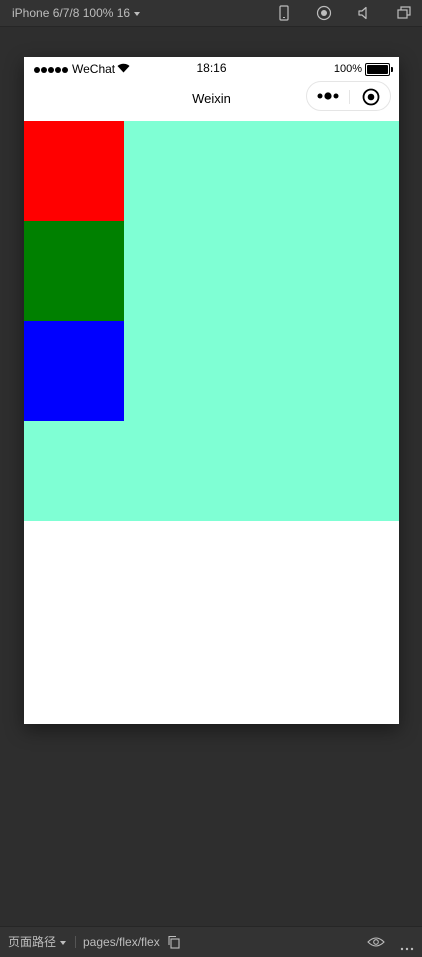  Describe the element at coordinates (211, 100) in the screenshot. I see `navigation-bar: Weixin` at that location.